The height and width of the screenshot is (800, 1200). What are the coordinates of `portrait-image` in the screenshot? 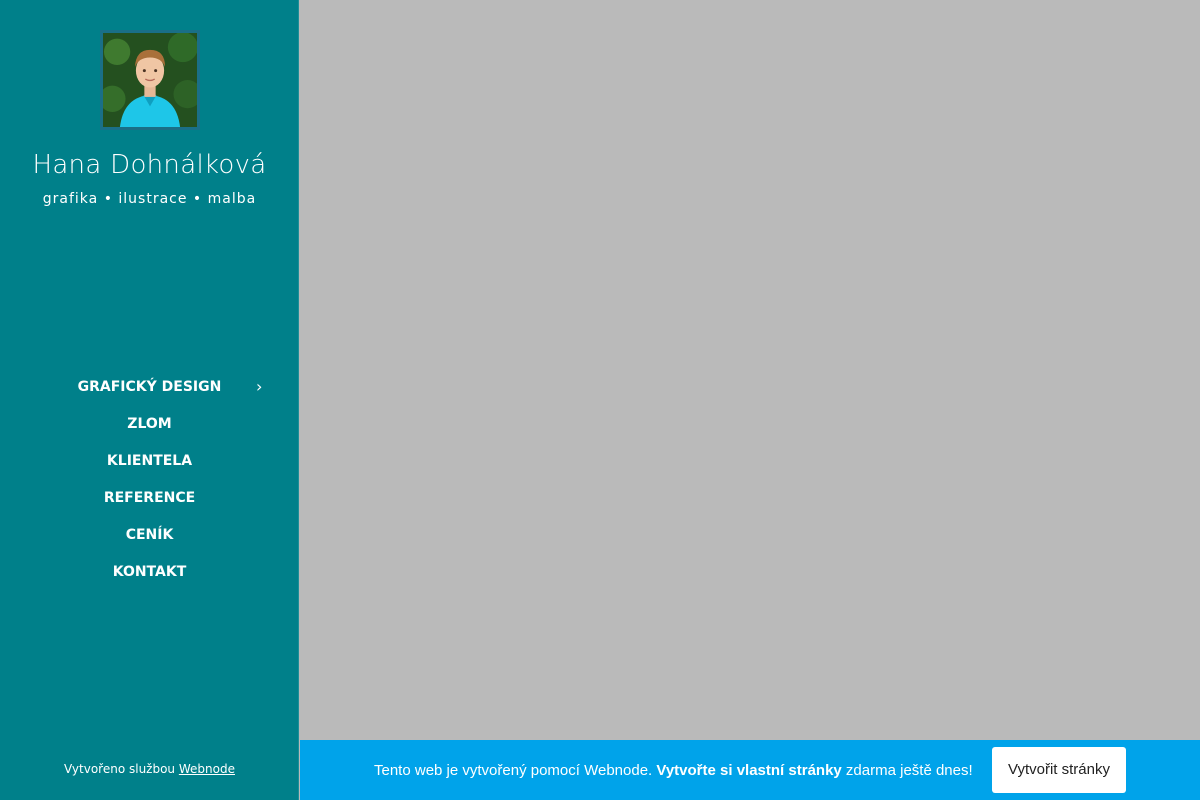 It's located at (150, 80).